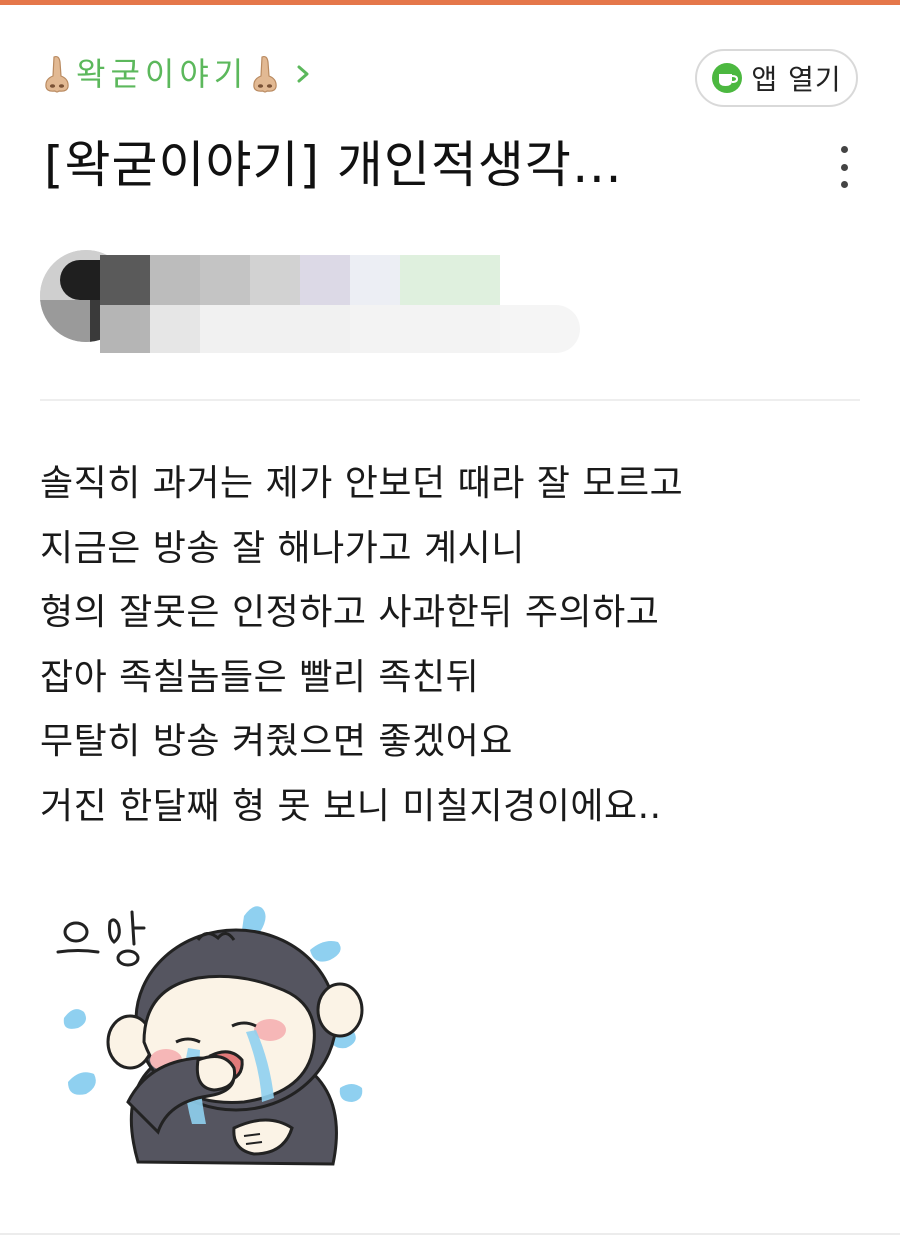 This screenshot has height=1251, width=900. I want to click on body-line: 잡아 족칠놈들은 빨리 족친뒤, so click(260, 677).